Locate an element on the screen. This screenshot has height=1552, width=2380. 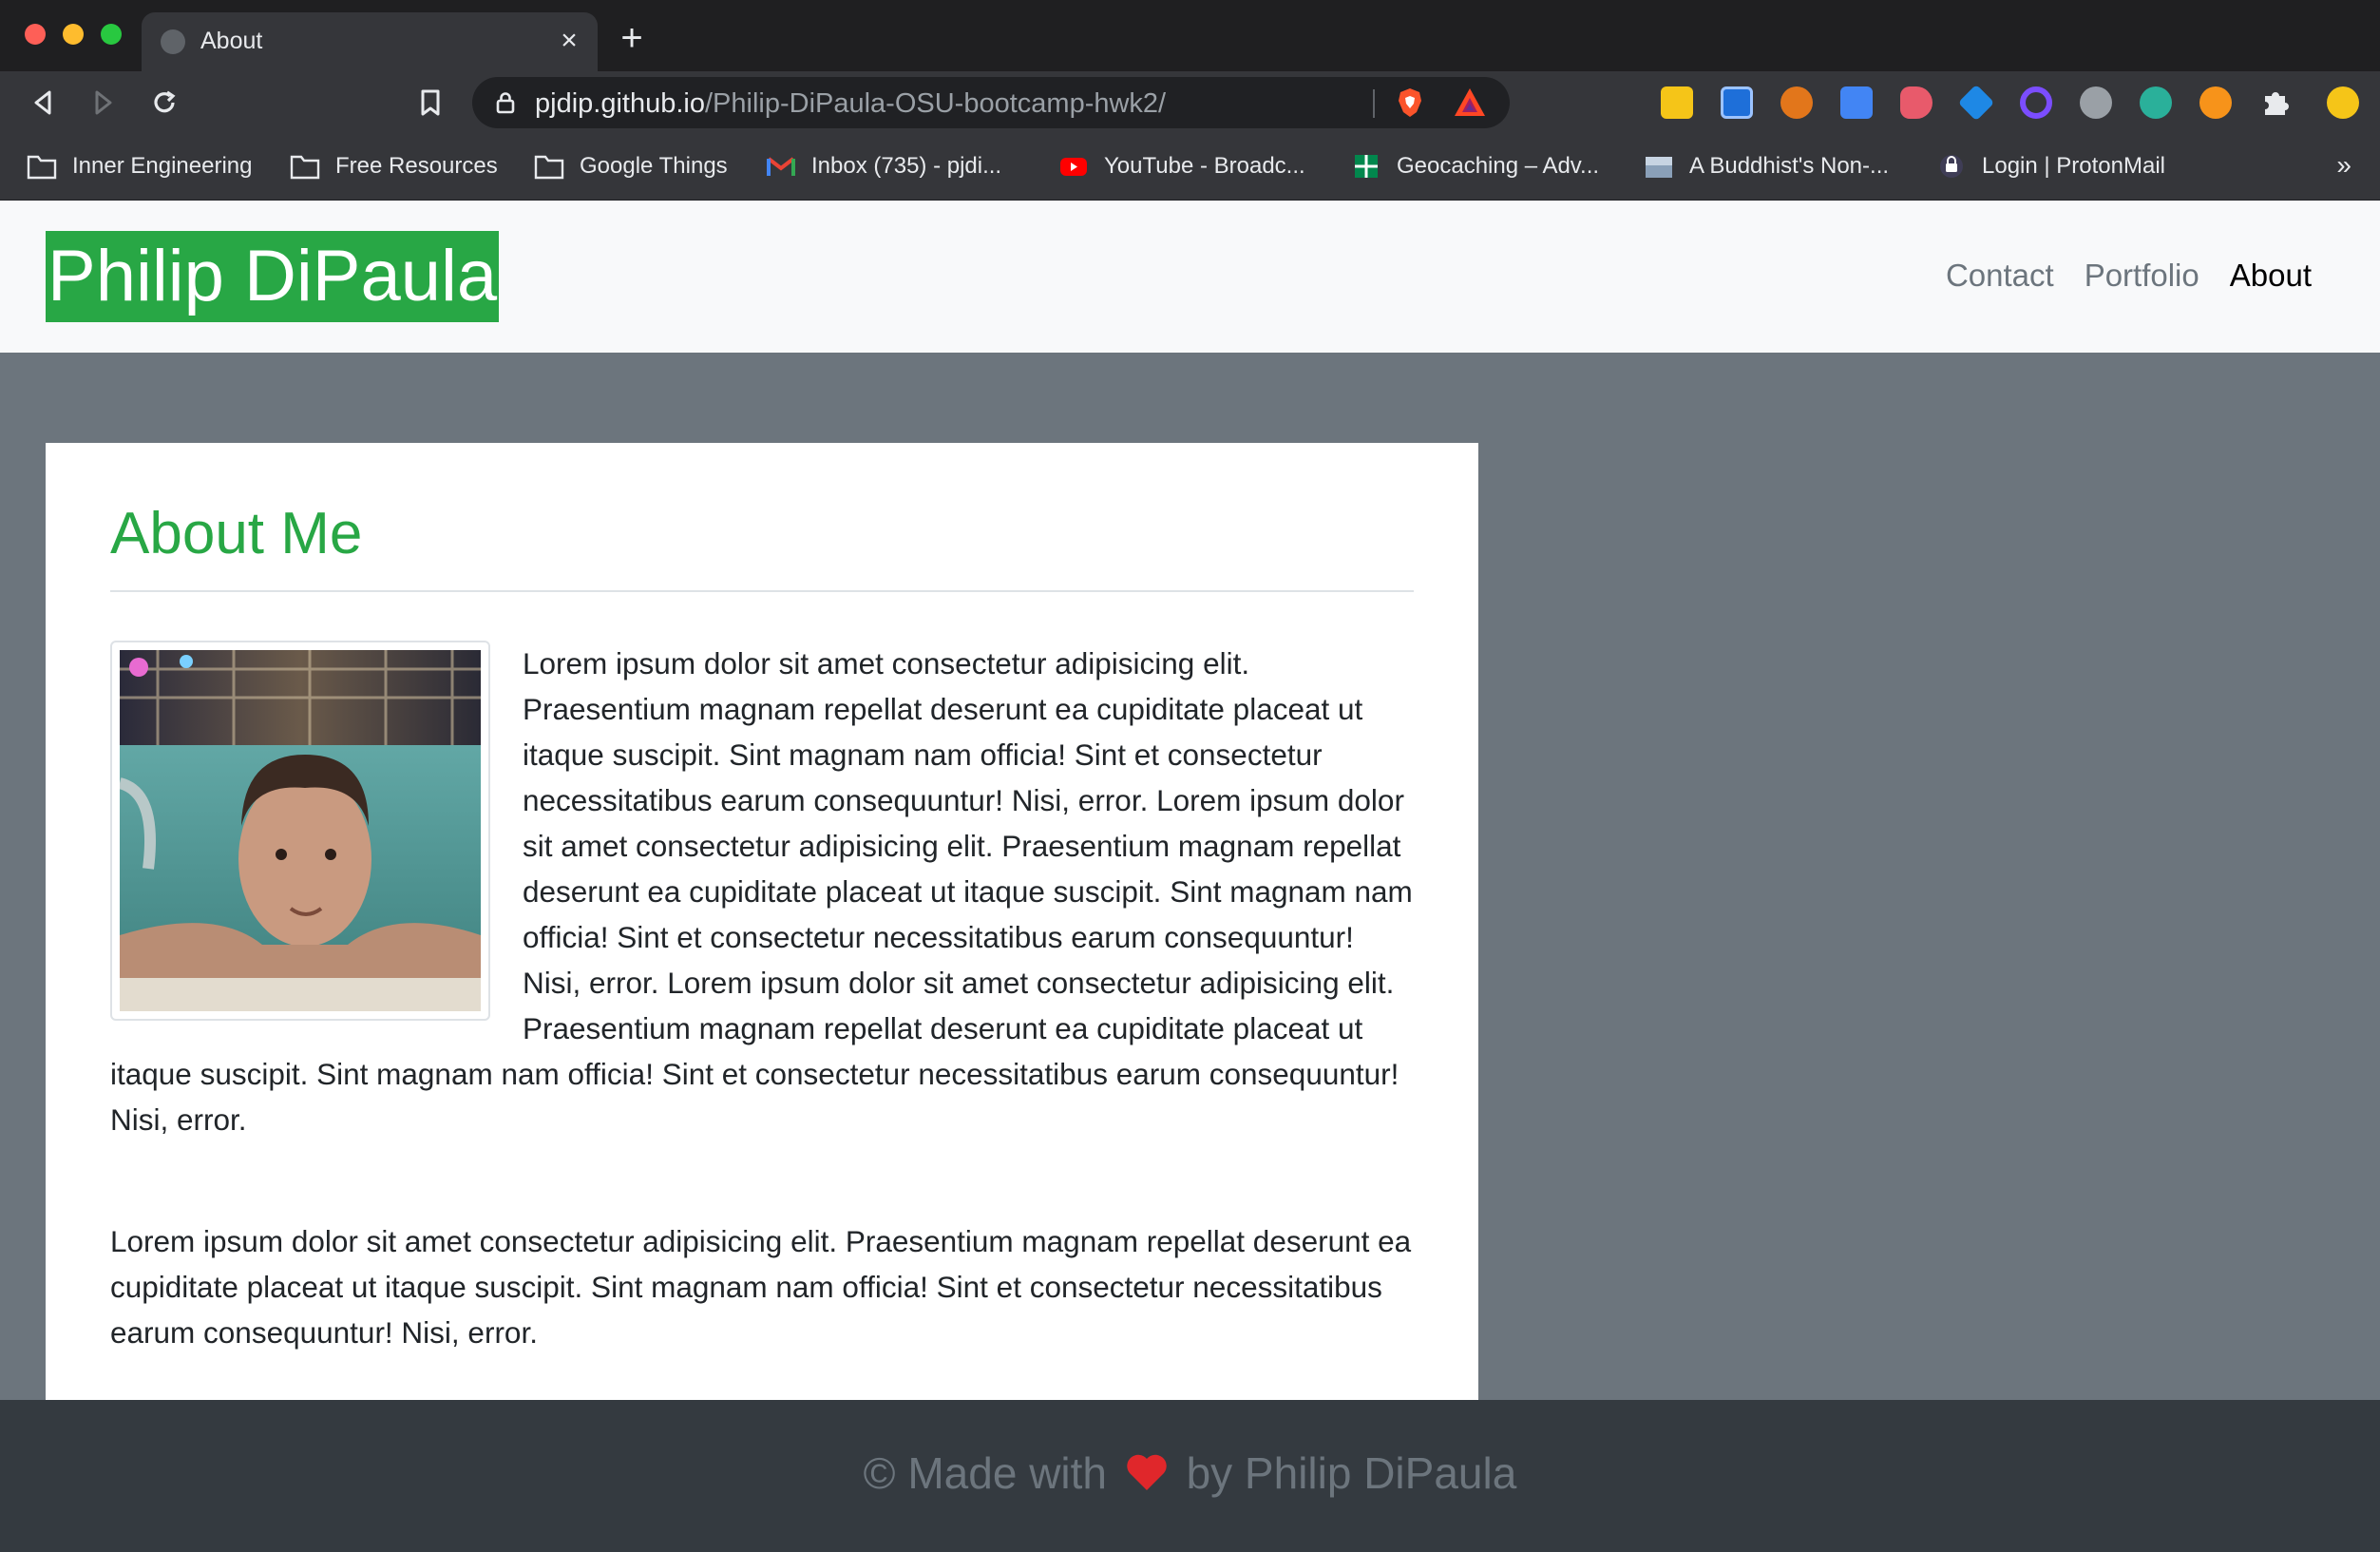
extension-diamond-icon is located at coordinates (1976, 103).